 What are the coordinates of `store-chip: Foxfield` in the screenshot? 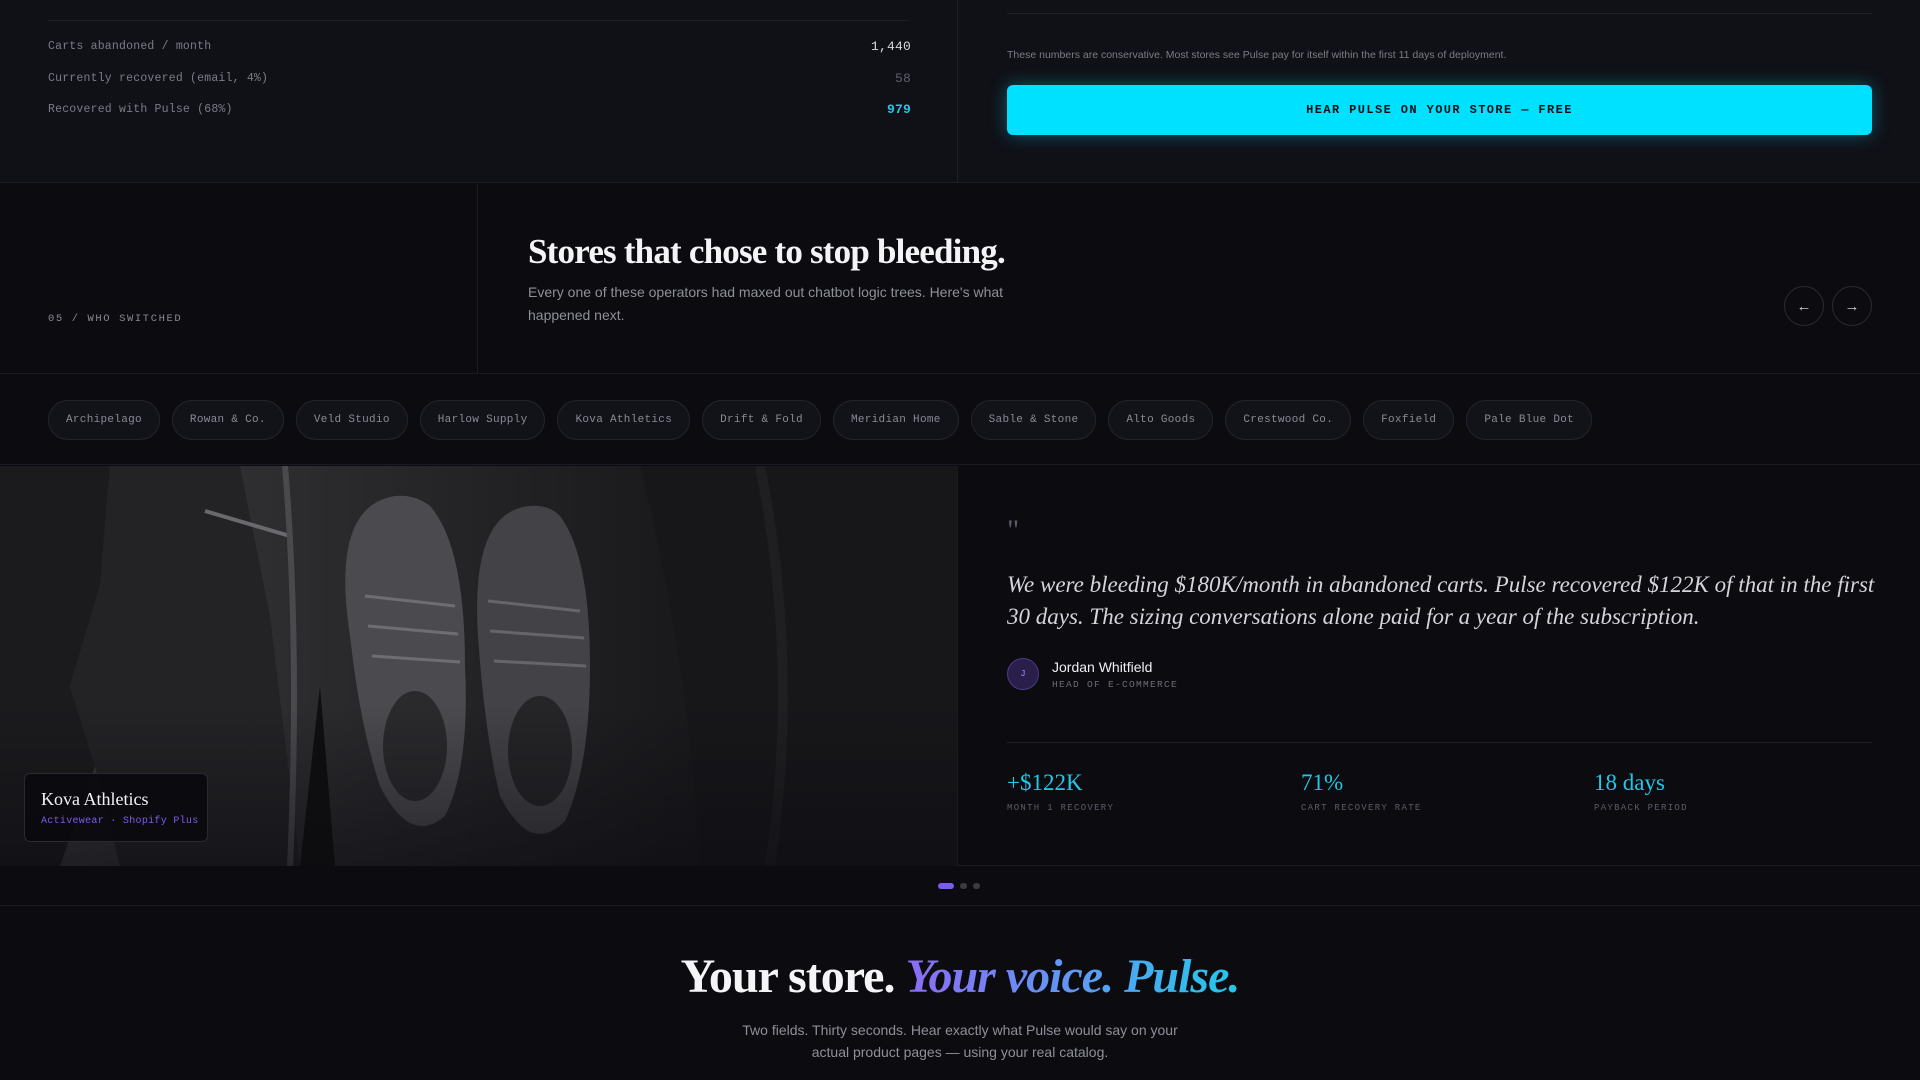 It's located at (1409, 420).